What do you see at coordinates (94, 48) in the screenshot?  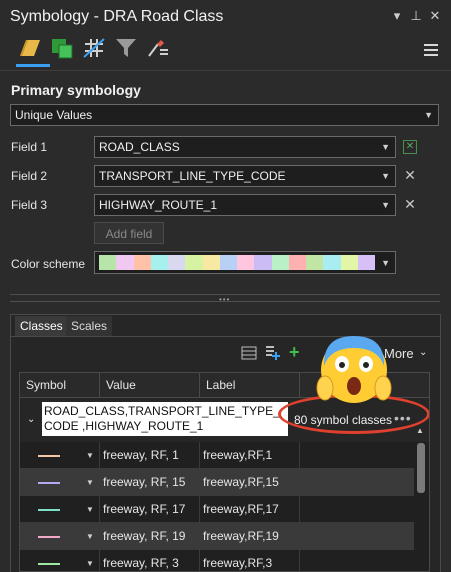 I see `label-classes-icon` at bounding box center [94, 48].